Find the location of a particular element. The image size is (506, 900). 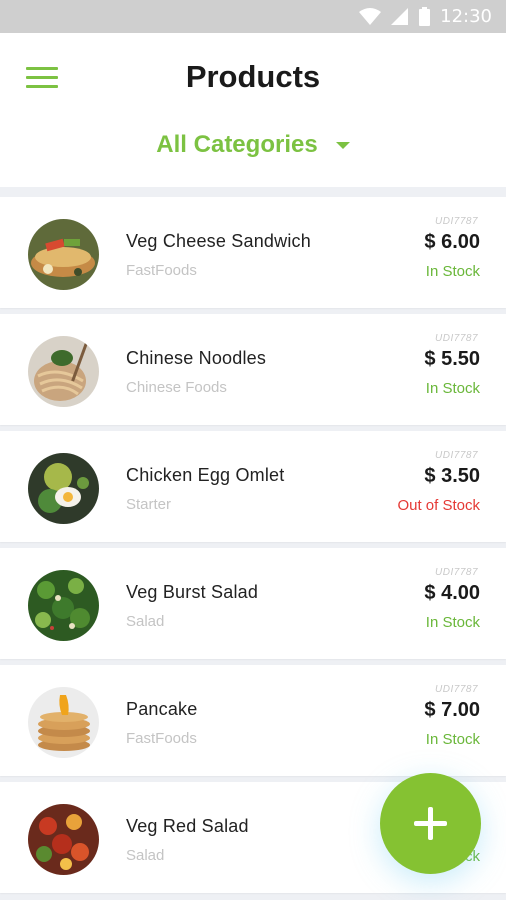

page-title: Products is located at coordinates (253, 76).